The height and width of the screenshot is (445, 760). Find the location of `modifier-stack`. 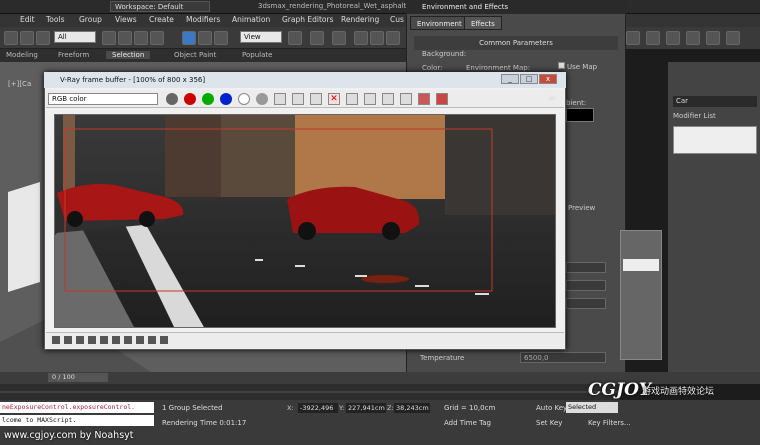

modifier-stack is located at coordinates (715, 140).